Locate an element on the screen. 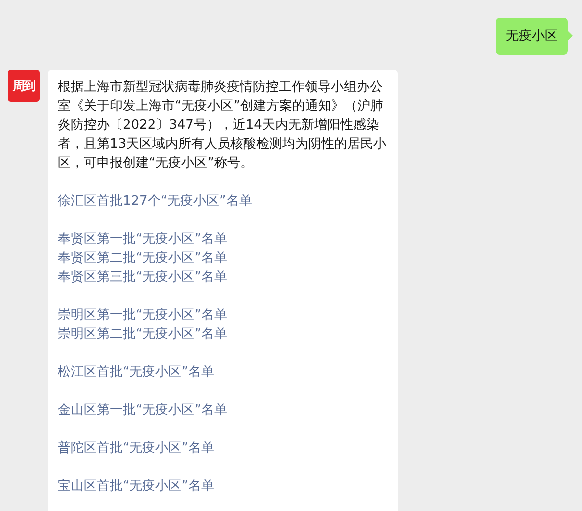  list-link: 徐汇区首批127个“无疫小区”名单 is located at coordinates (223, 201).